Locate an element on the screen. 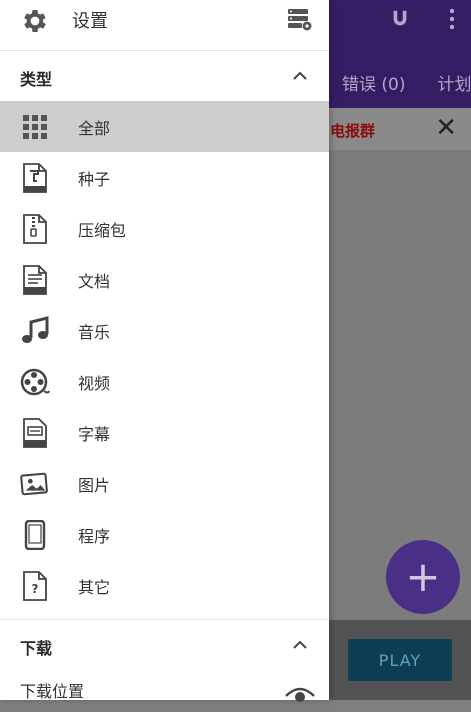 Image resolution: width=471 pixels, height=712 pixels. categories-section-header: 类型 is located at coordinates (164, 76).